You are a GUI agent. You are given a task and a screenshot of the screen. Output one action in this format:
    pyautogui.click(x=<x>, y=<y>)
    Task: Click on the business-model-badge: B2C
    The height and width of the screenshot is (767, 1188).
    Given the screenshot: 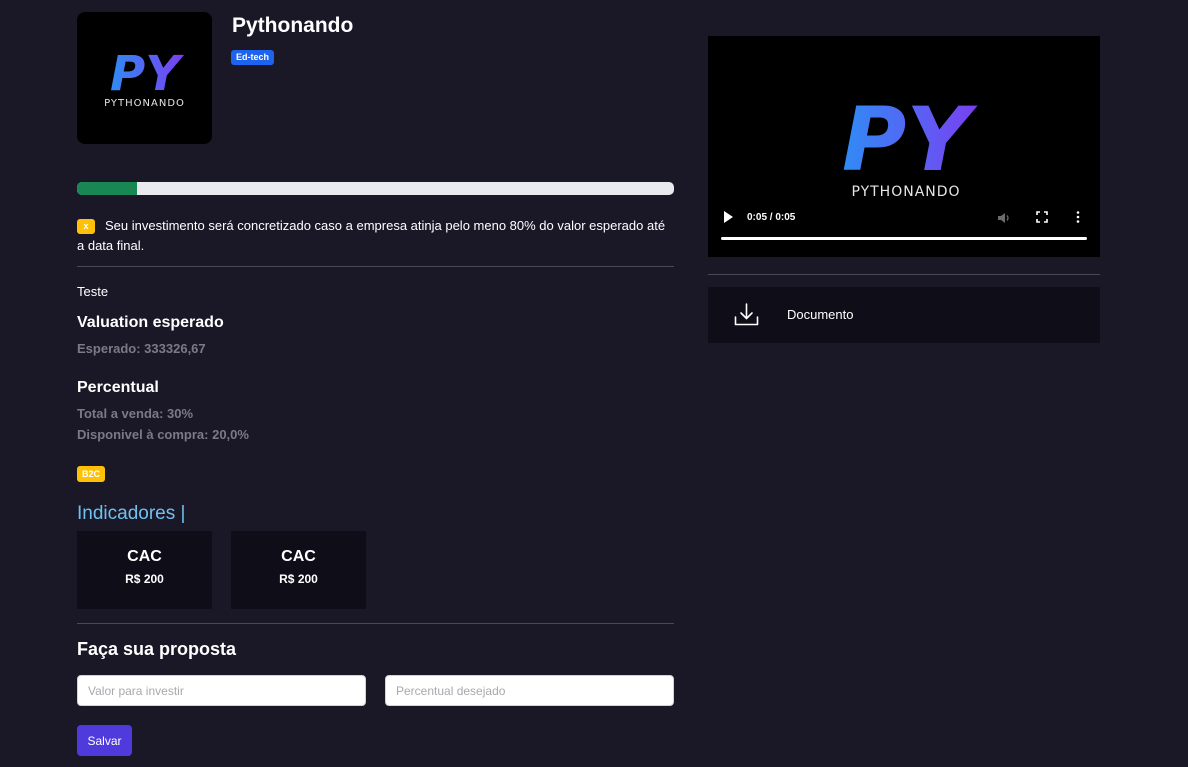 What is the action you would take?
    pyautogui.click(x=91, y=474)
    